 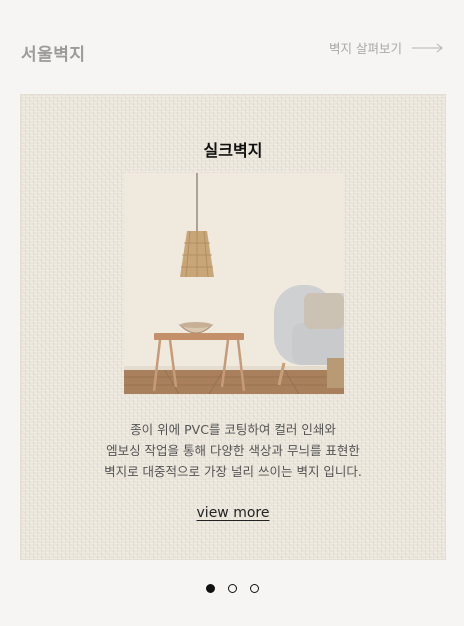 I want to click on description-line: 벽지로 대중적으로 가장 널리 쓰이는 벽지 입니다., so click(x=233, y=471).